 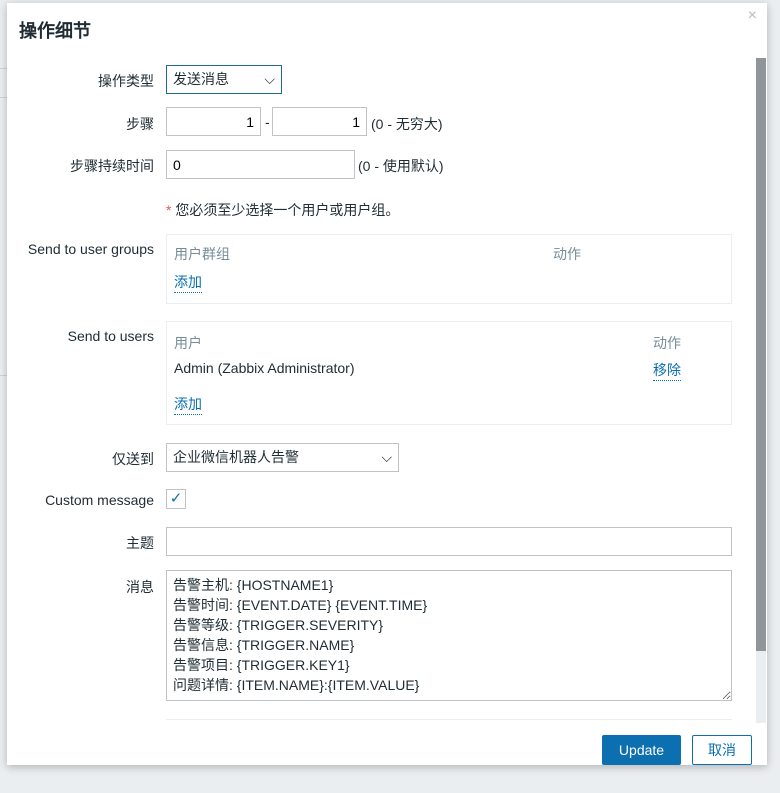 I want to click on users-table: 用户 动作 Admin (Zabbix Administrator) 移除 添加, so click(x=449, y=373).